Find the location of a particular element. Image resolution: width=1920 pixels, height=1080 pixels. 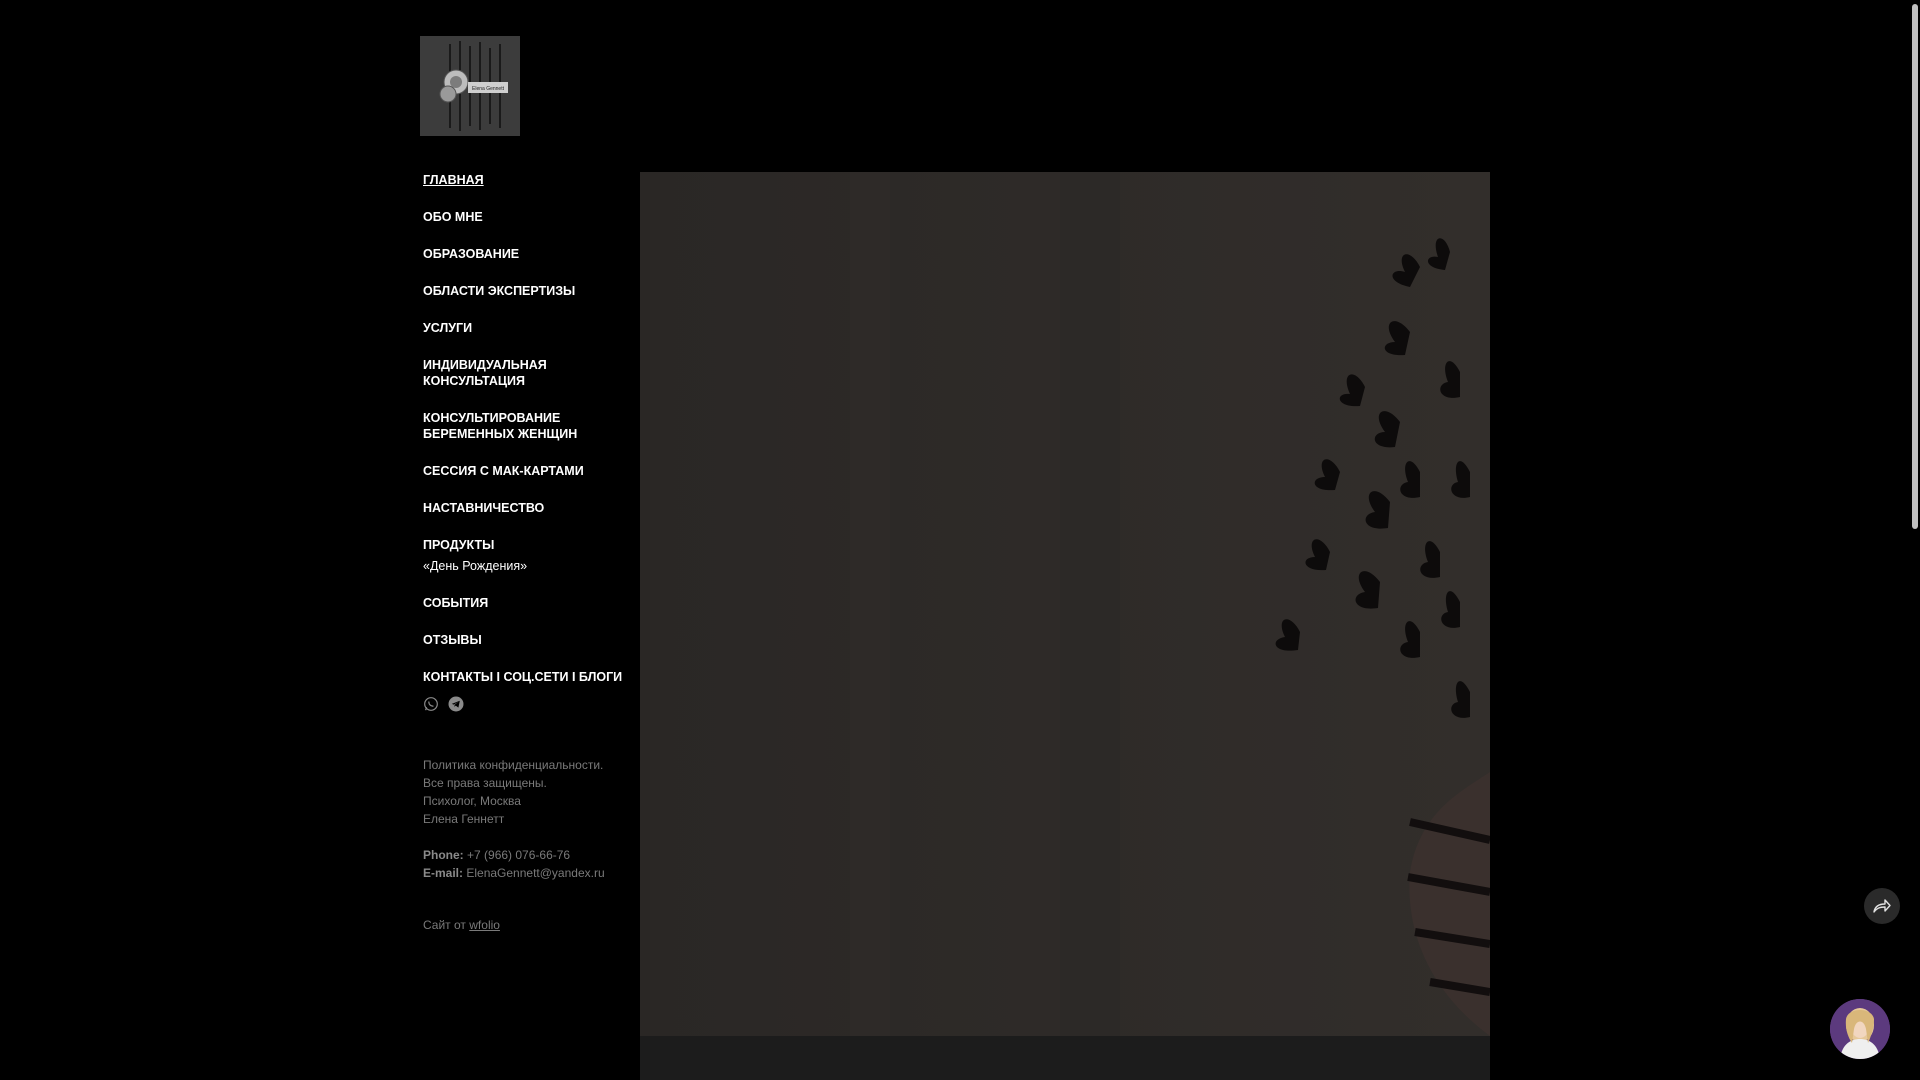

logo-text: Elena Gennett is located at coordinates (488, 89).